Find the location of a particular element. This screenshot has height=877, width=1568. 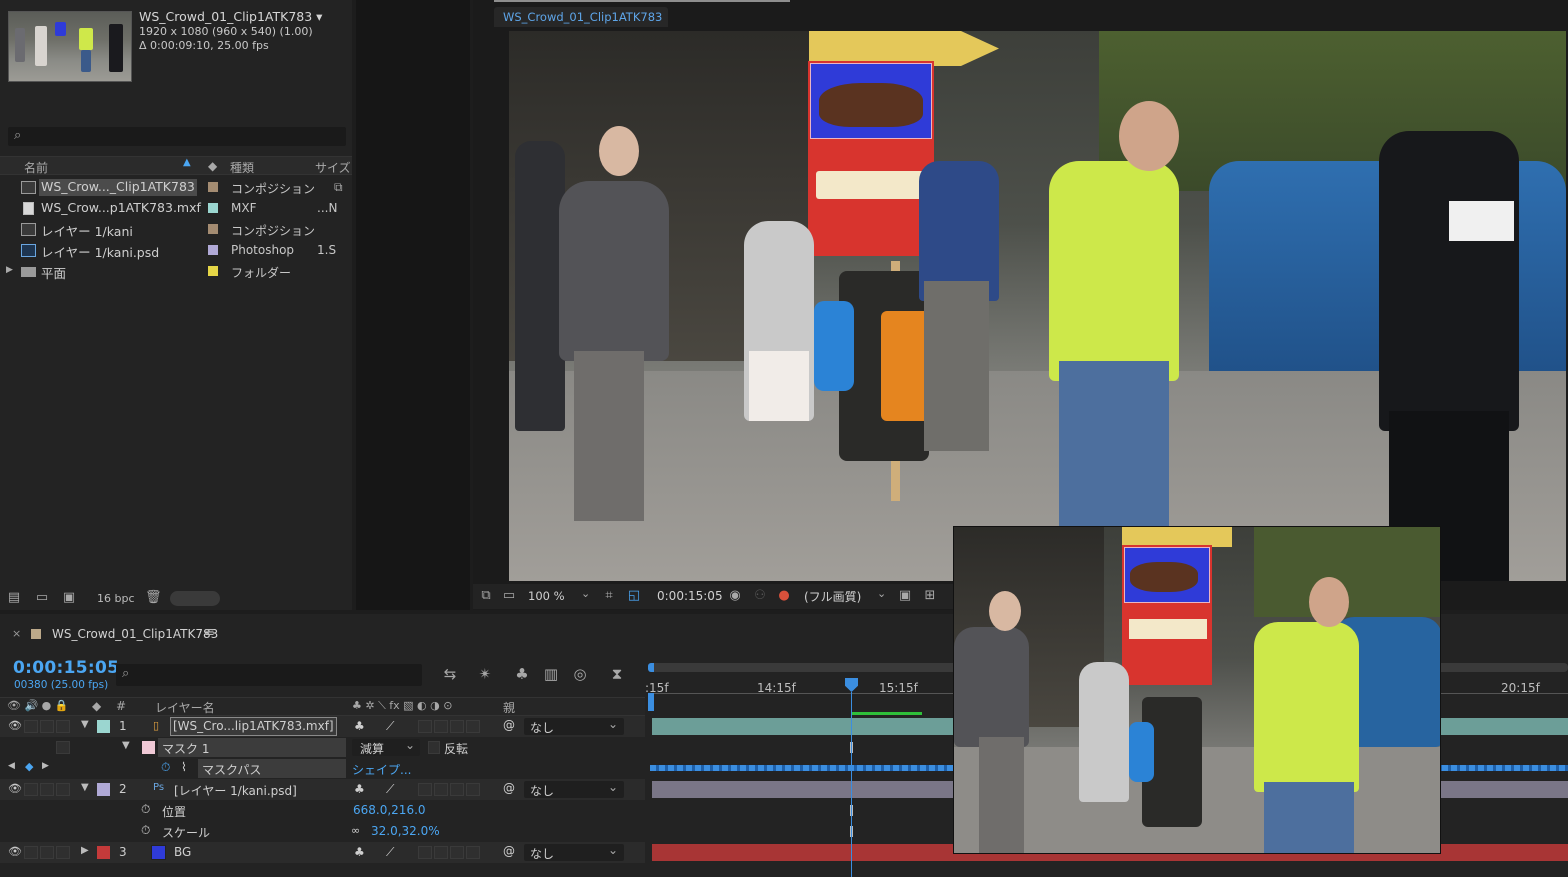

av-switches-icons: 👁 🔊 ● 🔒 is located at coordinates (37, 705).